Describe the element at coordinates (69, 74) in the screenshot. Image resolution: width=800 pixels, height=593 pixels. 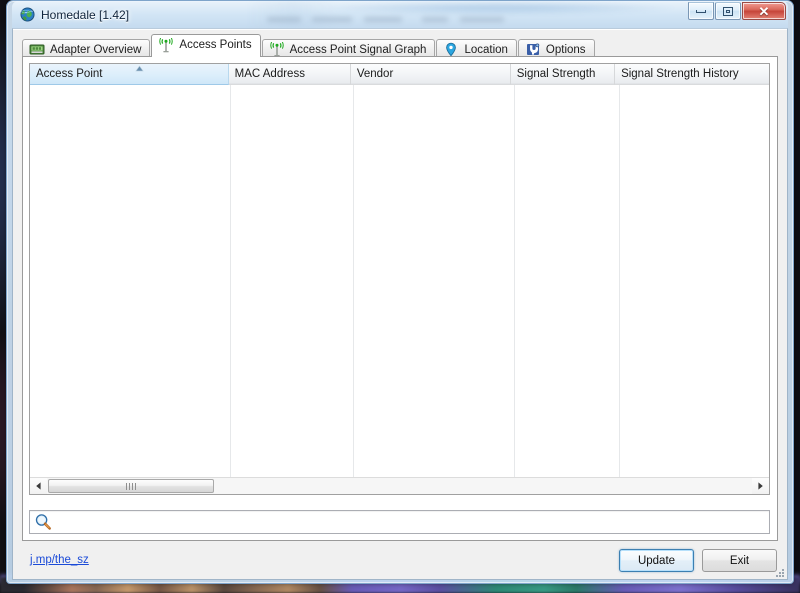
I see `column-header-label: Access Point` at that location.